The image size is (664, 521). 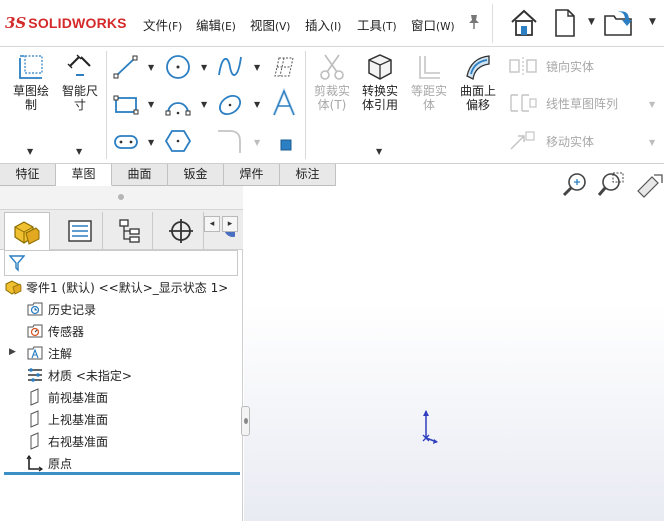 I want to click on pin-icon, so click(x=474, y=24).